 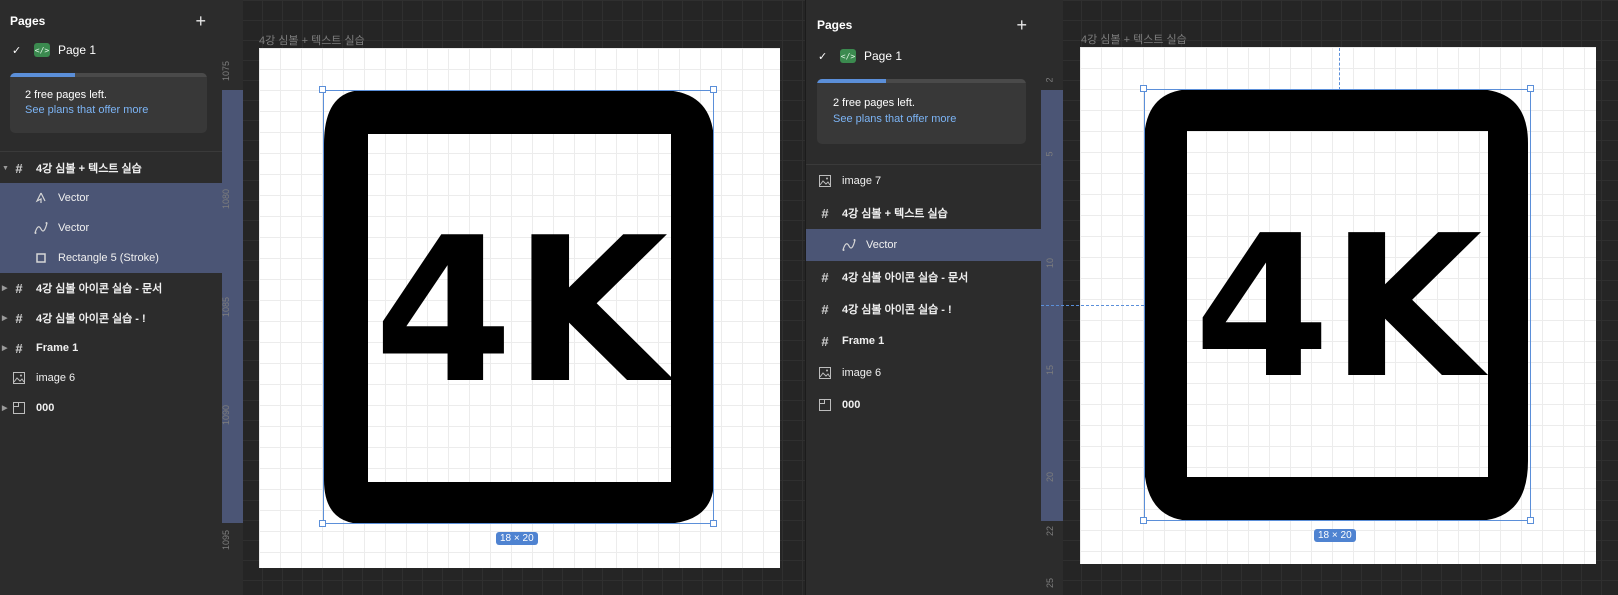 I want to click on layer-vector-2: Vector, so click(x=111, y=228).